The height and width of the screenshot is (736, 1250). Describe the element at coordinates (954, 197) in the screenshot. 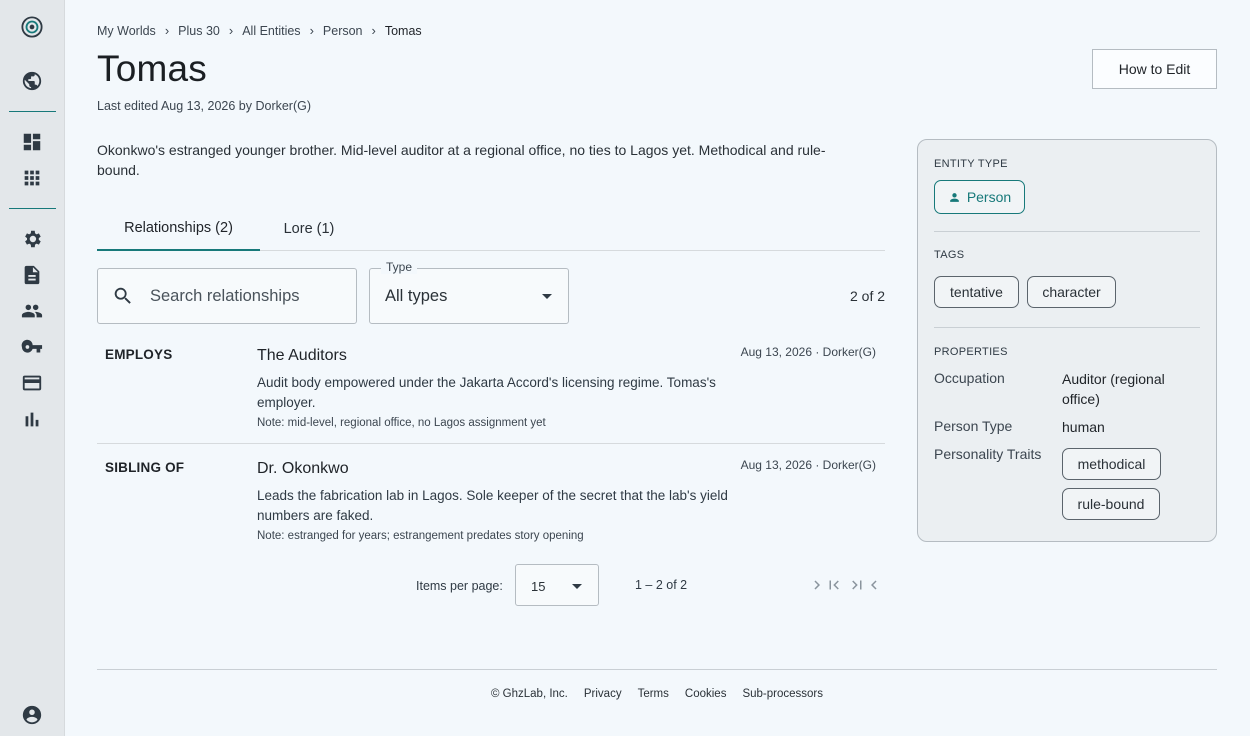

I see `person-icon` at that location.